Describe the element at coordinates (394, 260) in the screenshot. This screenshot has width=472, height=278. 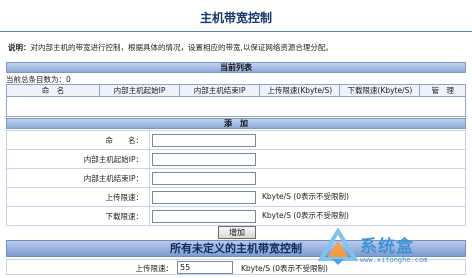
I see `watermark-url: www.xitonghe.com` at that location.